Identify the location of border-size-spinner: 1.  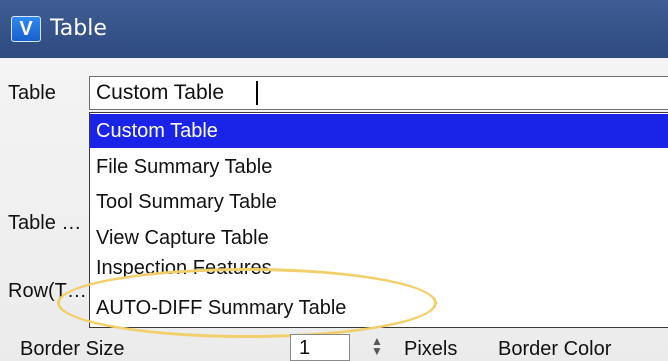
(320, 347).